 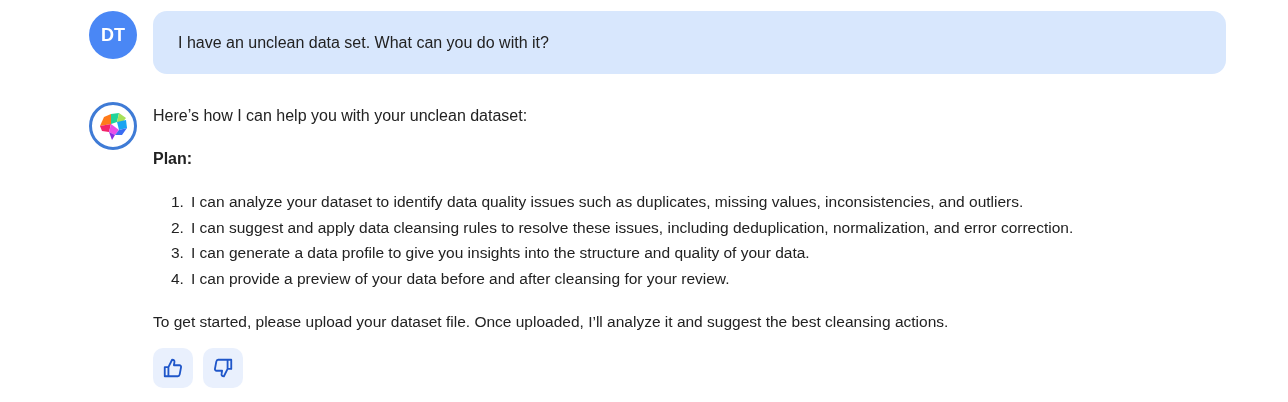 What do you see at coordinates (551, 321) in the screenshot?
I see `closing-text: To get started, please upload your dataset file. Once uploaded, I’ll analyze it and suggest the best cleansing actions.` at bounding box center [551, 321].